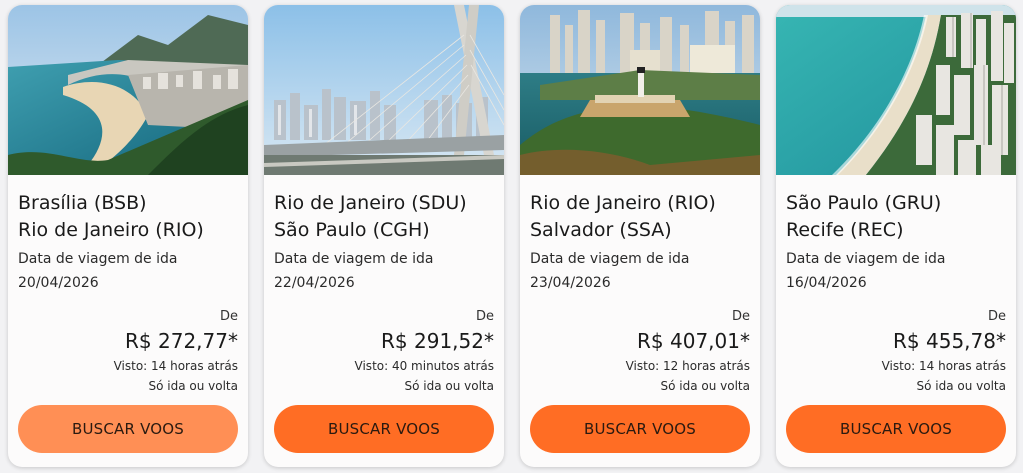 Image resolution: width=1023 pixels, height=473 pixels. What do you see at coordinates (845, 230) in the screenshot?
I see `destination-city: Recife (REC)` at bounding box center [845, 230].